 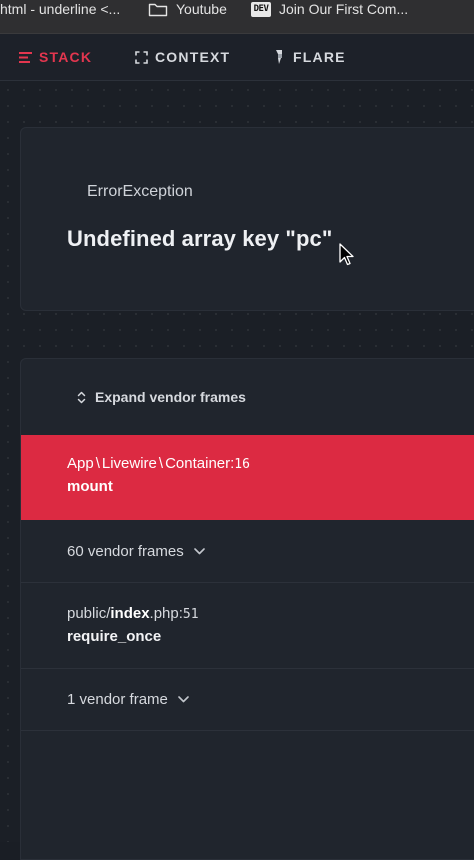 What do you see at coordinates (117, 699) in the screenshot?
I see `vendor-frames-label: 1 vendor frame` at bounding box center [117, 699].